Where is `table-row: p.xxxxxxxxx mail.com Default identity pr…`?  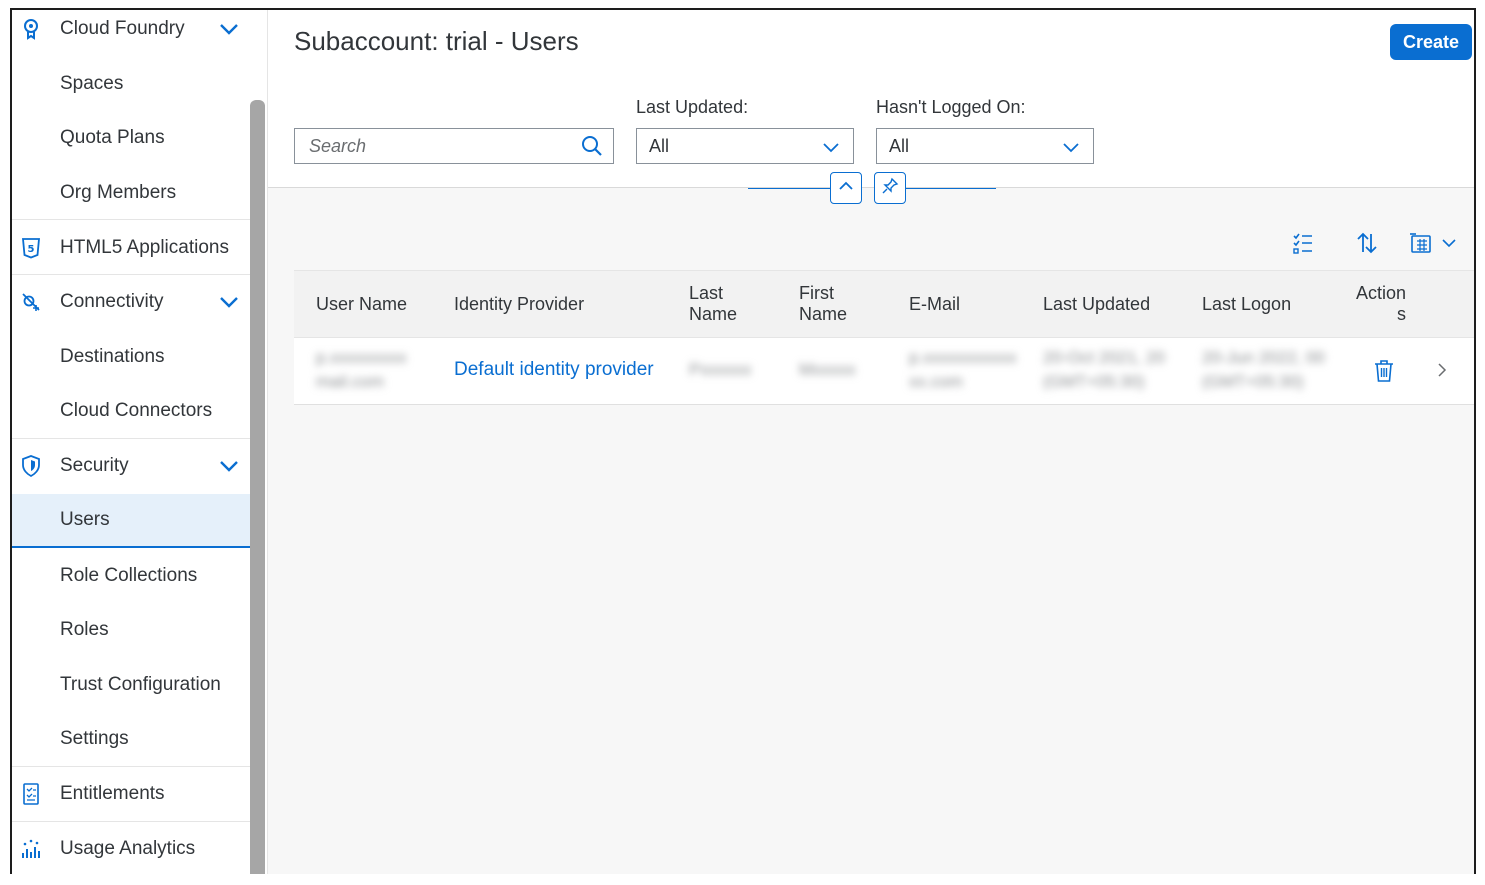
table-row: p.xxxxxxxxx mail.com Default identity pr… is located at coordinates (884, 371).